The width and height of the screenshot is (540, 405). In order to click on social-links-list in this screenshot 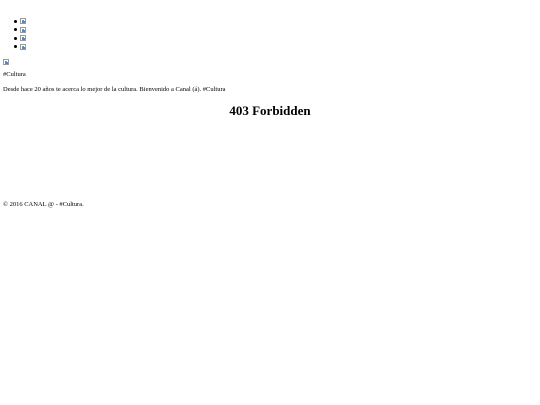, I will do `click(20, 34)`.